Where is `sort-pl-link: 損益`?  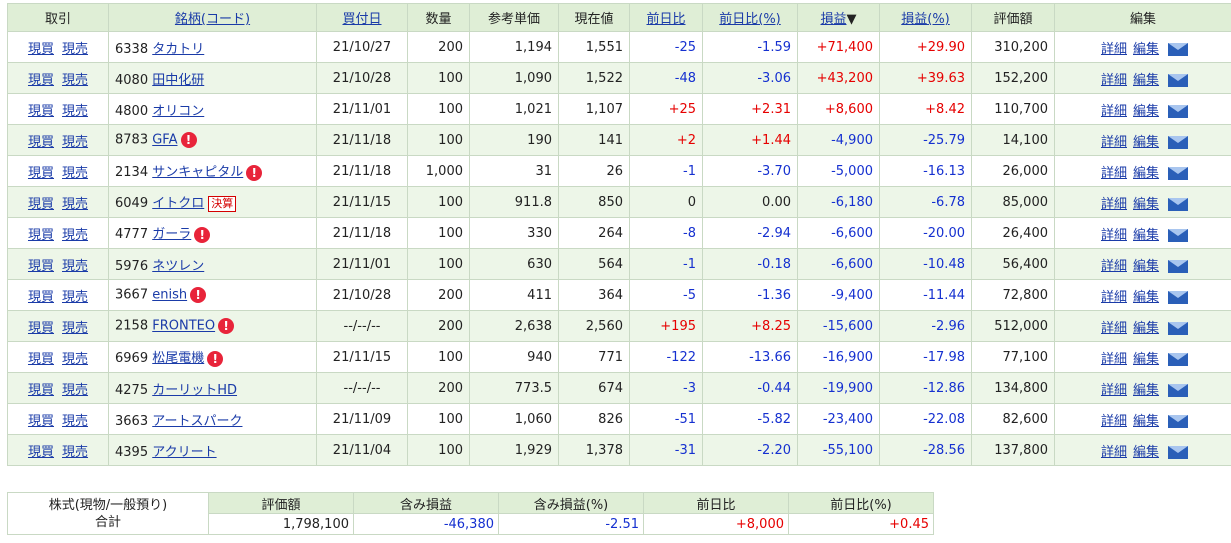
sort-pl-link: 損益 is located at coordinates (833, 19).